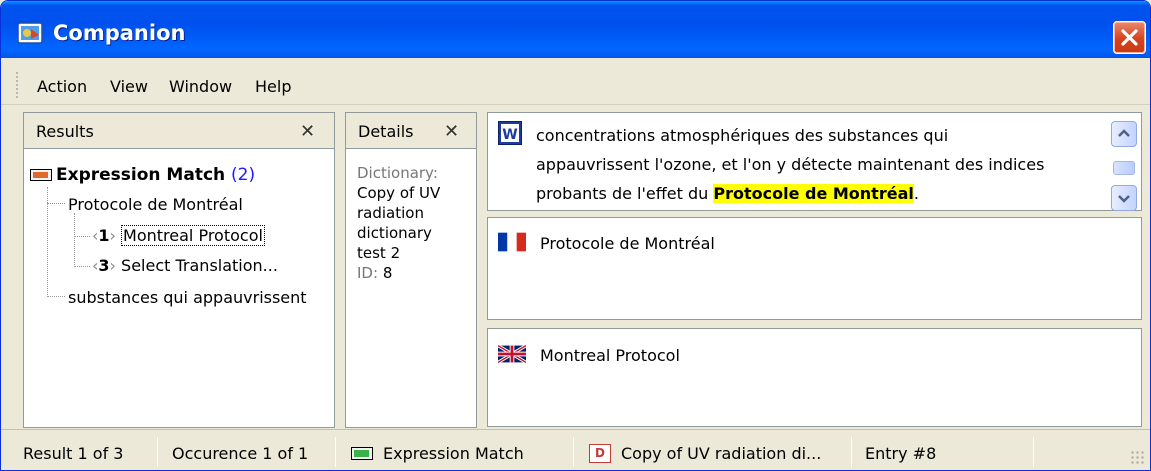  Describe the element at coordinates (610, 355) in the screenshot. I see `target-term: Montreal Protocol` at that location.